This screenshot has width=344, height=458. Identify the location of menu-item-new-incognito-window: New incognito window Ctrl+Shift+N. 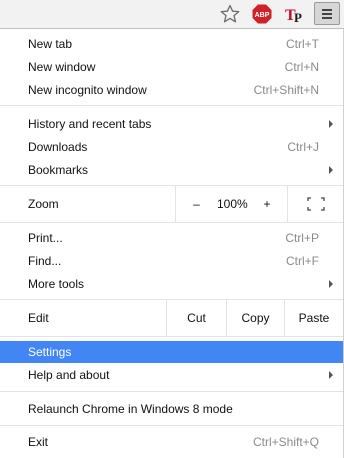
(171, 90).